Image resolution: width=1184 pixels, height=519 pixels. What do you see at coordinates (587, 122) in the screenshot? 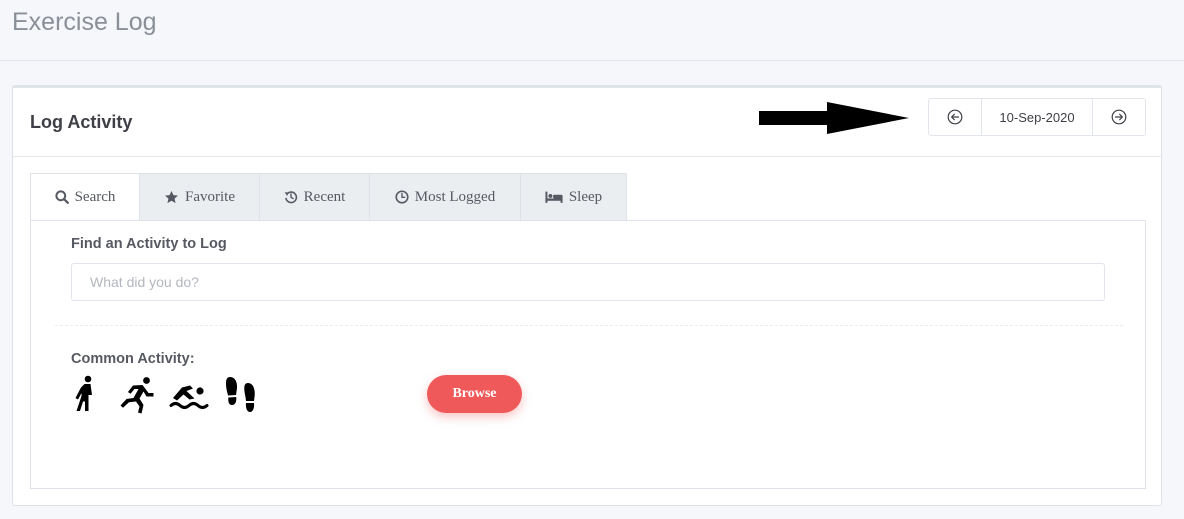
I see `card-header: Log Activity 10-Sep-2020` at bounding box center [587, 122].